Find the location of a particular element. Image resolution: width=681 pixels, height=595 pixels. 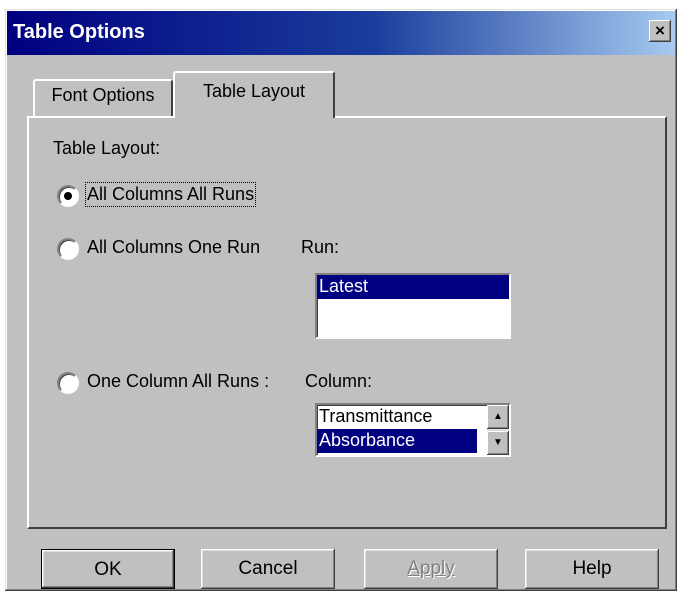

radio-selected-dot is located at coordinates (68, 196).